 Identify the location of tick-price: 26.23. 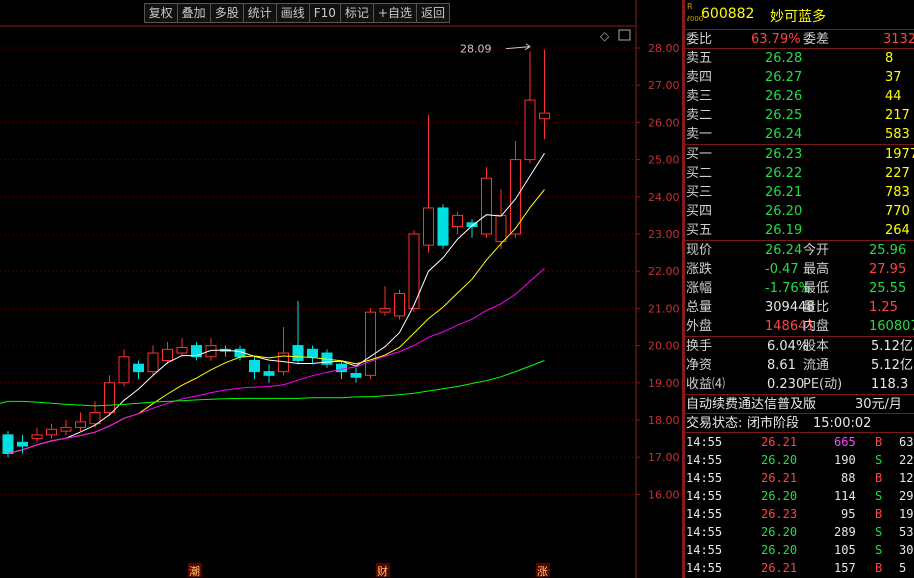
(779, 514).